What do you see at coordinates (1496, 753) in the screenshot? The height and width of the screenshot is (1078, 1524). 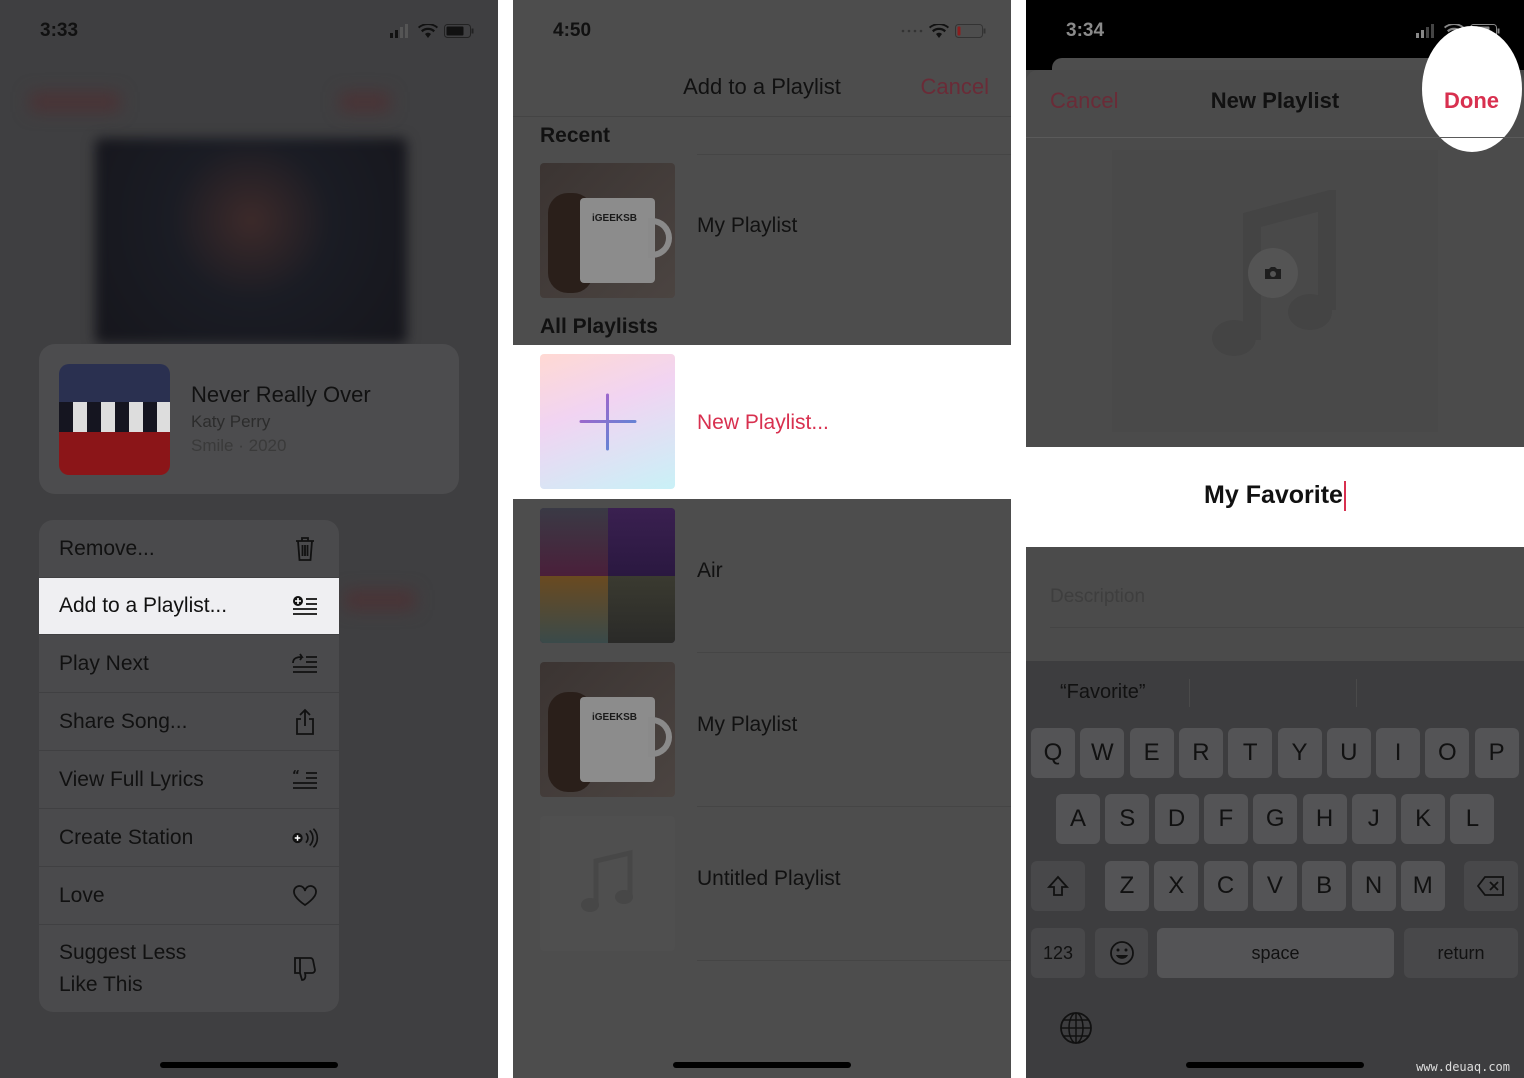 I see `key-p: P` at bounding box center [1496, 753].